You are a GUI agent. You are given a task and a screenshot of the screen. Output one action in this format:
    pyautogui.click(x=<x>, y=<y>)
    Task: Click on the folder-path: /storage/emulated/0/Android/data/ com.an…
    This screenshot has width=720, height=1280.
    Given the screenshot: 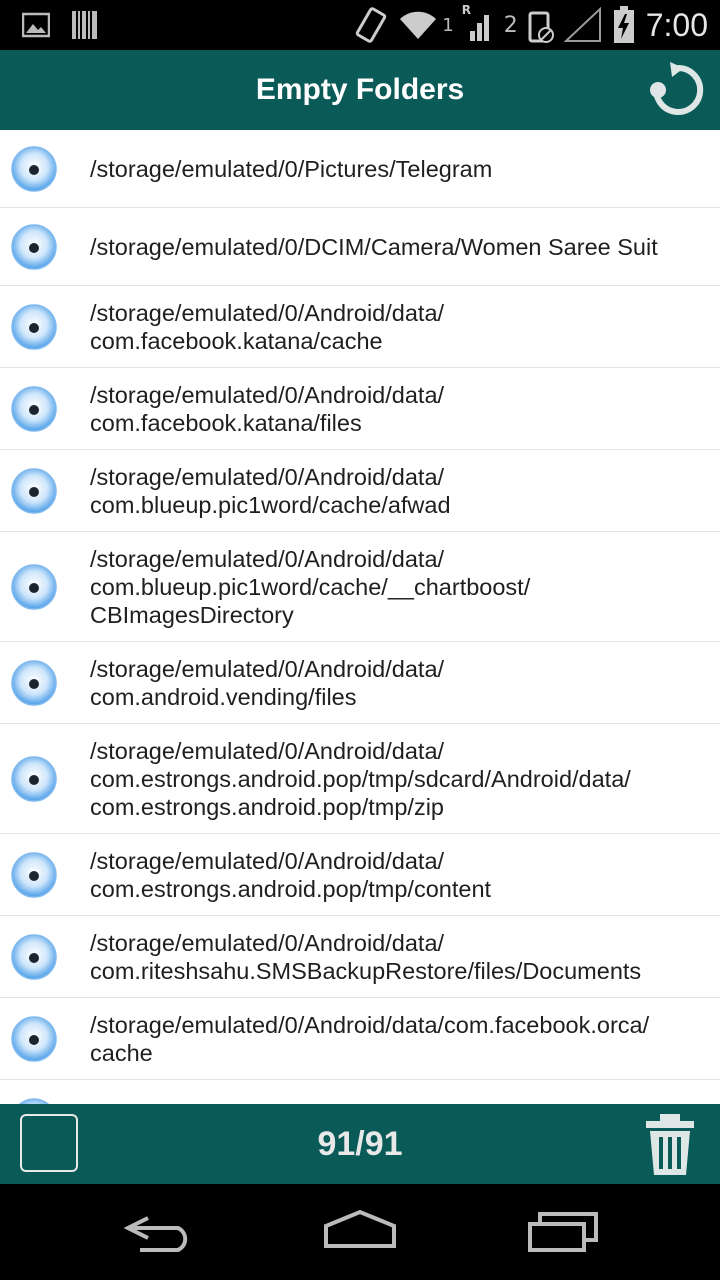 What is the action you would take?
    pyautogui.click(x=267, y=682)
    